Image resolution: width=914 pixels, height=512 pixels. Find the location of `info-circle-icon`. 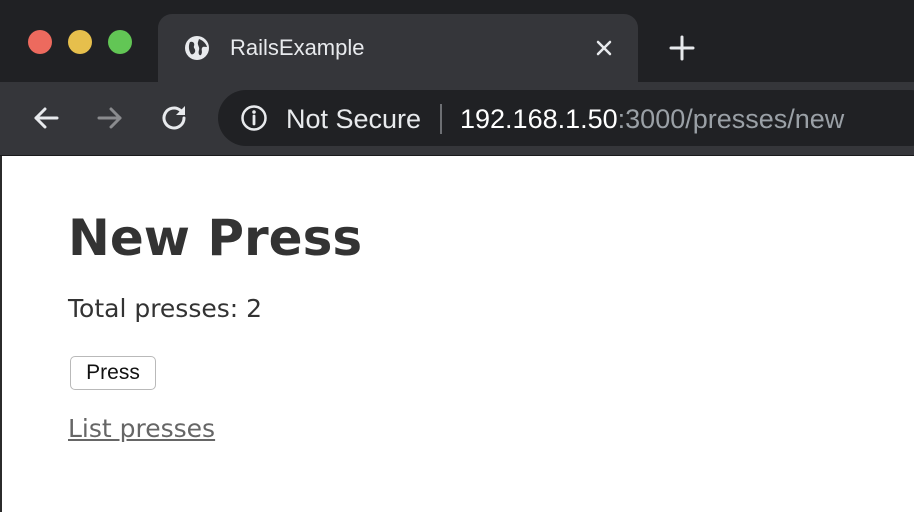

info-circle-icon is located at coordinates (254, 118).